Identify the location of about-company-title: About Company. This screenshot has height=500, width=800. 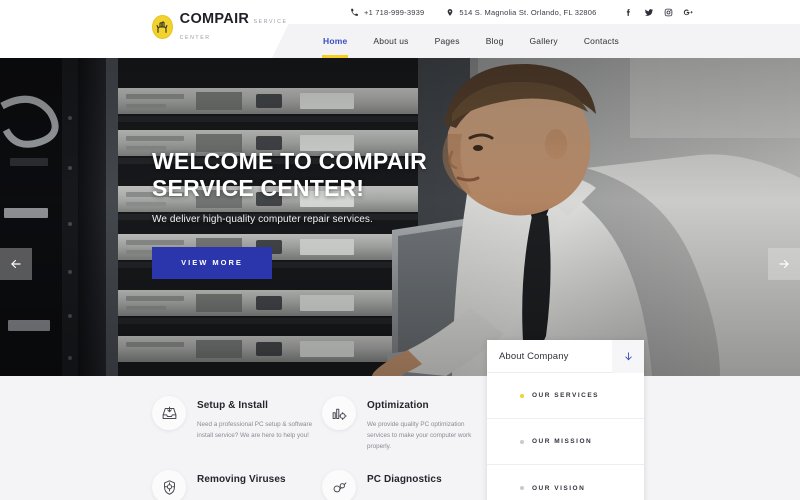
(534, 356).